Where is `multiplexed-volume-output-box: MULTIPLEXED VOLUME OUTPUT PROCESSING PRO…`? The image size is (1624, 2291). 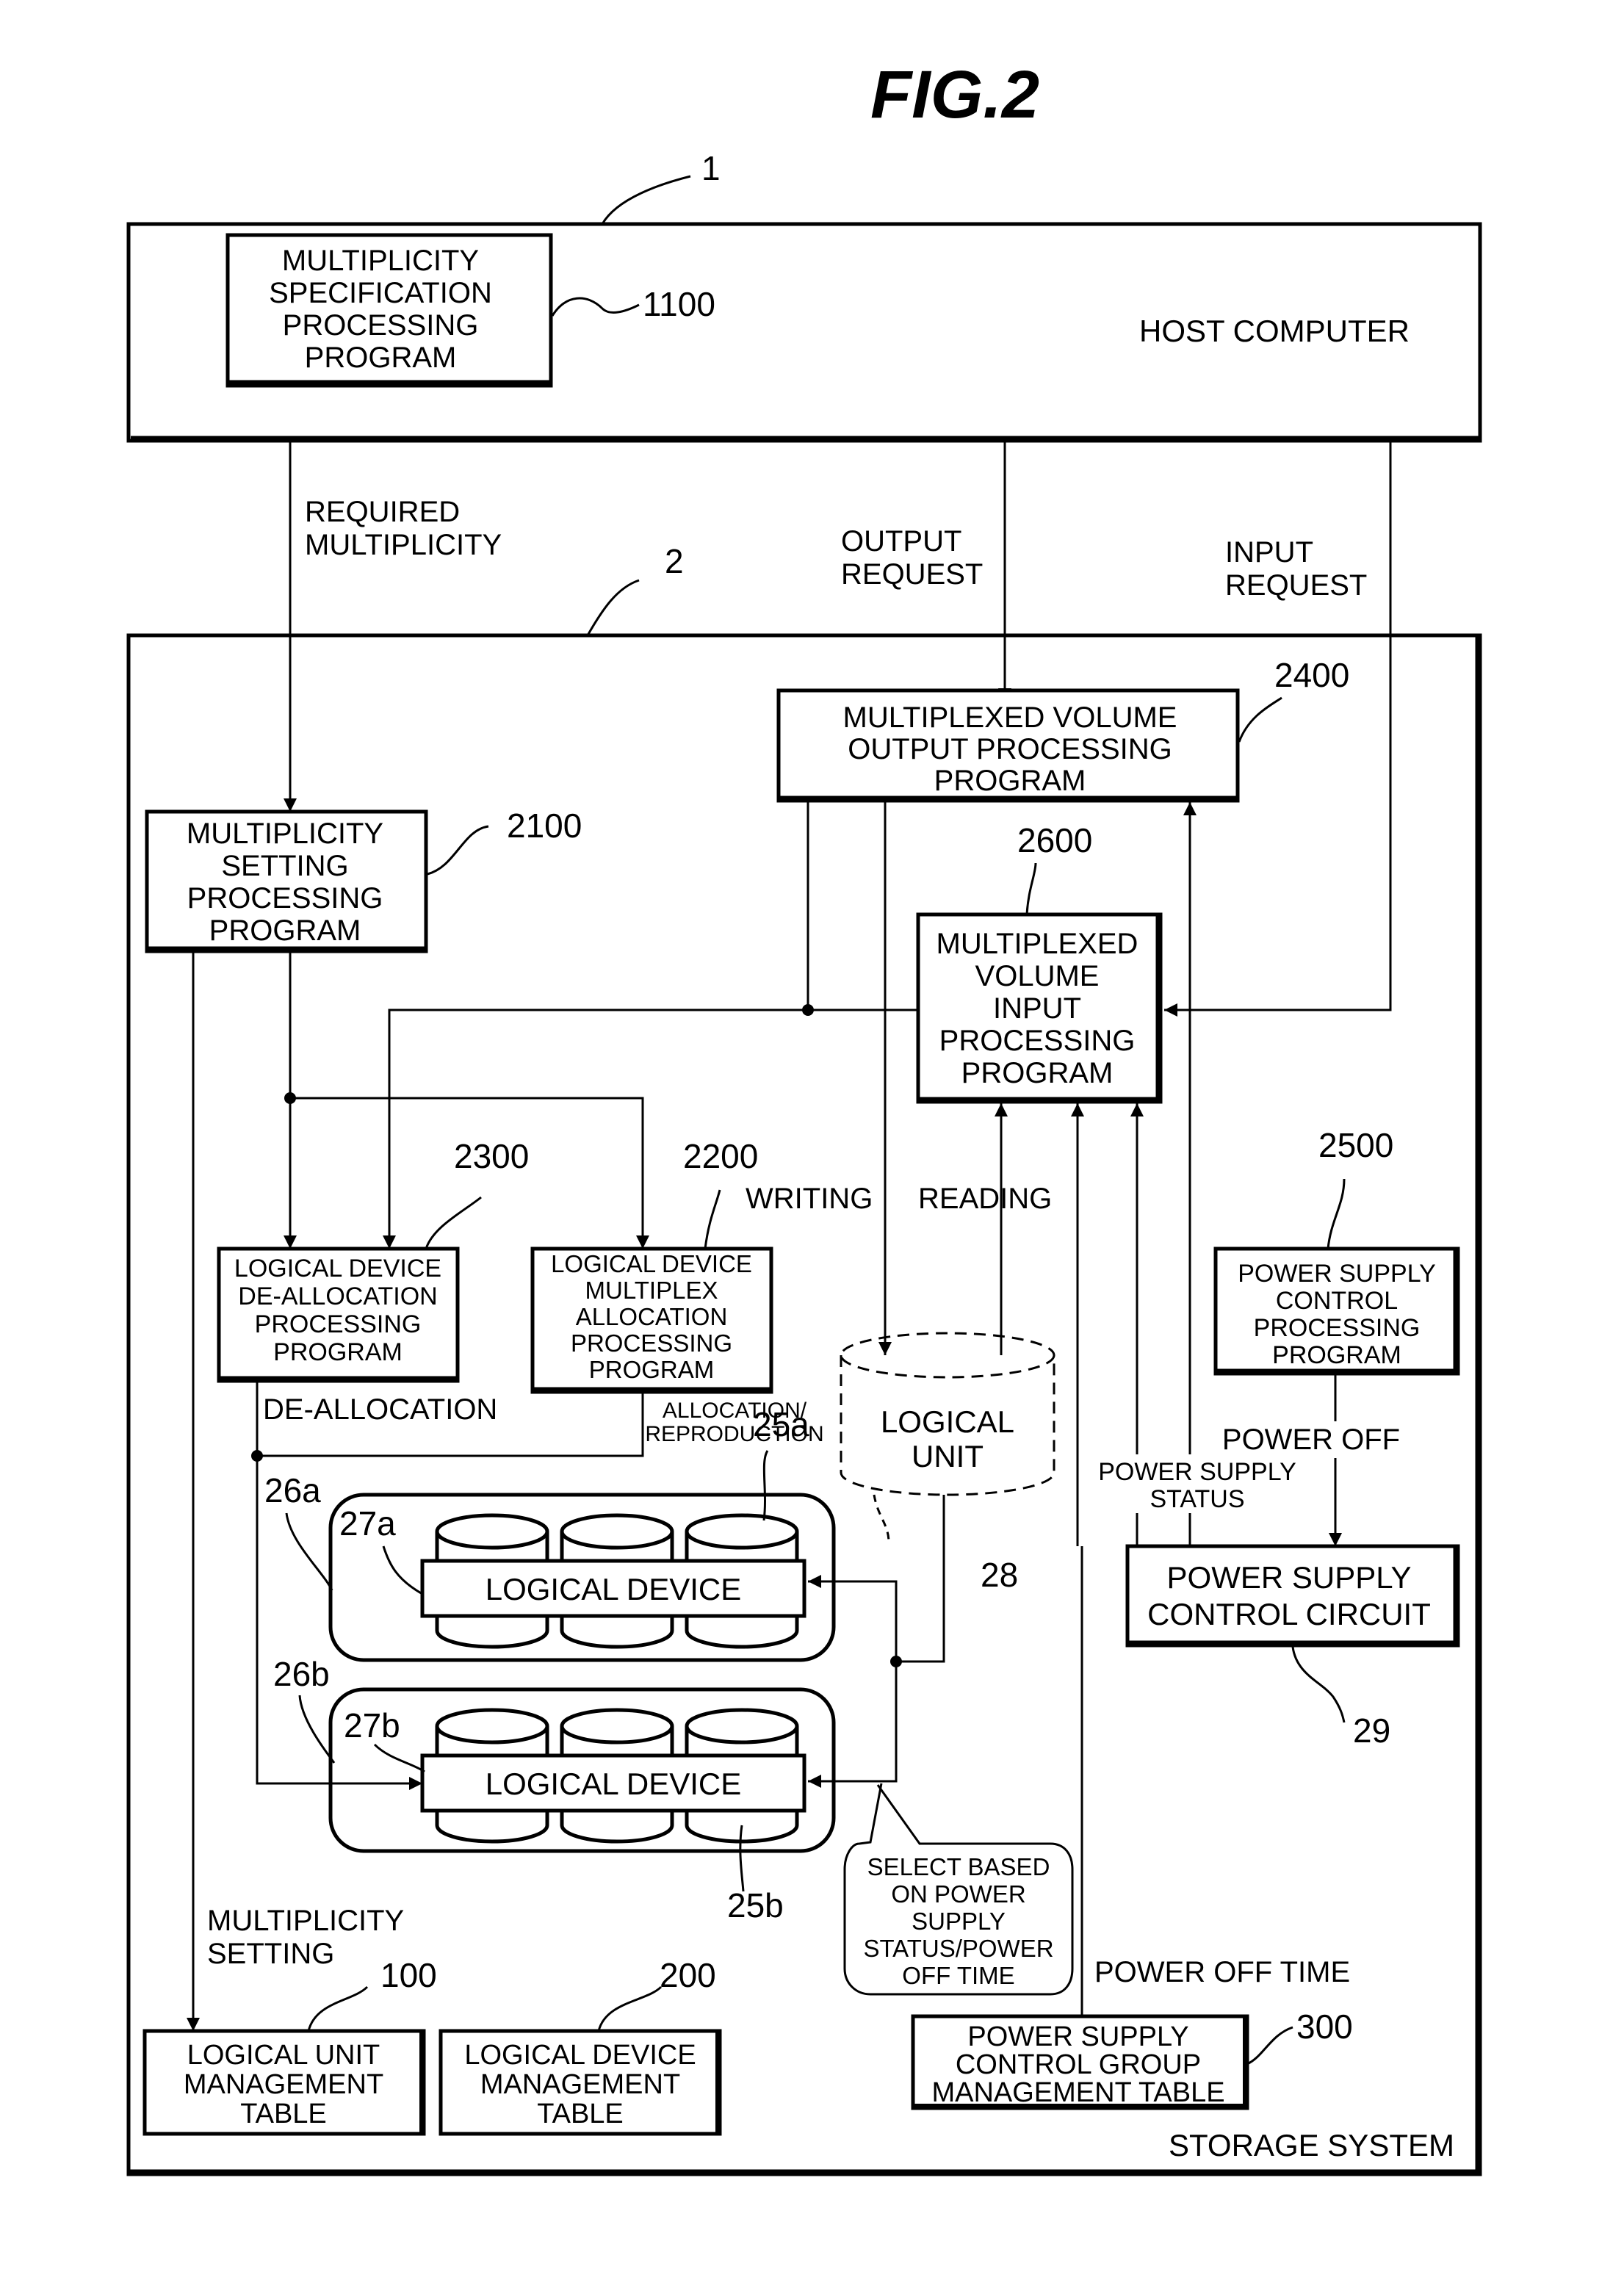
multiplexed-volume-output-box: MULTIPLEXED VOLUME OUTPUT PROCESSING PRO… is located at coordinates (1008, 745).